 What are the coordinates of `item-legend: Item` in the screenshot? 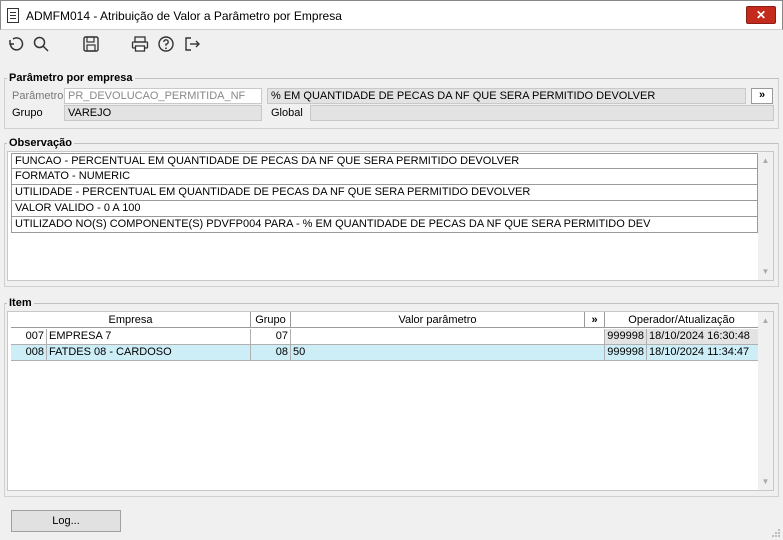 It's located at (20, 303).